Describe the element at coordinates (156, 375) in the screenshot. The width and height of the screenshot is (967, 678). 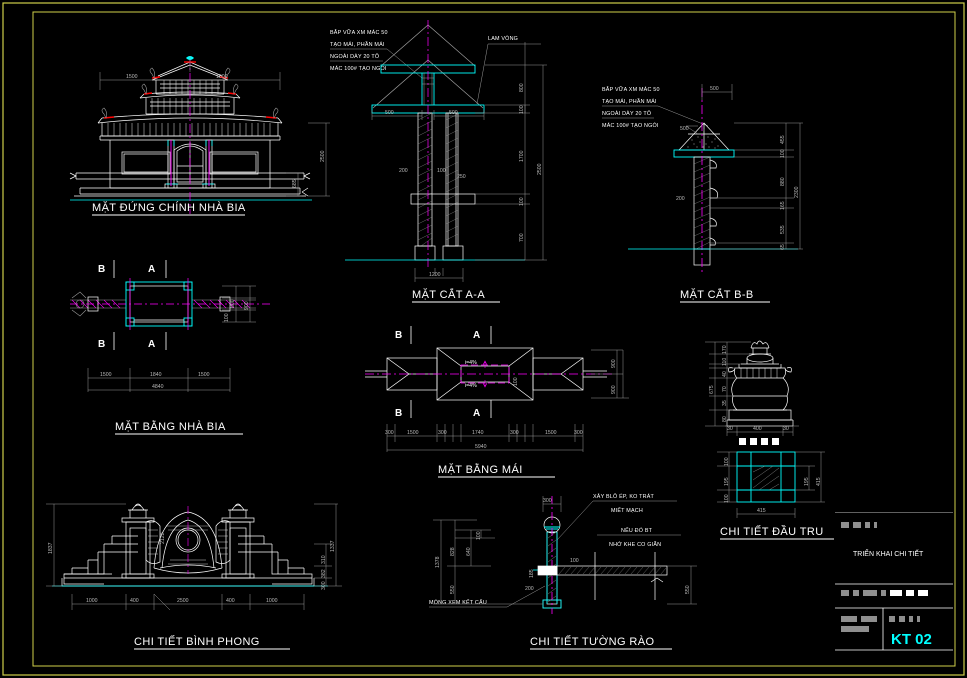
I see `dim-plan-mid: 1840` at that location.